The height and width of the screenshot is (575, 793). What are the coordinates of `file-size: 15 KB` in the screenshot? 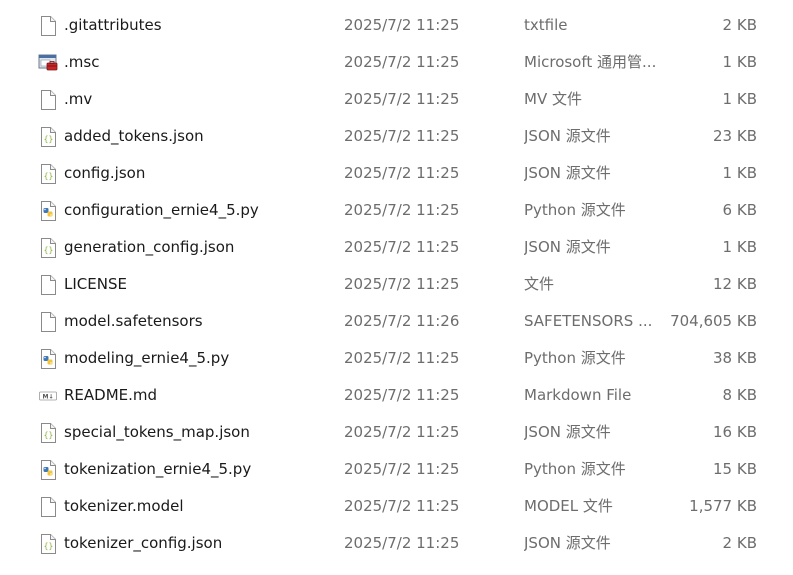 It's located at (735, 469).